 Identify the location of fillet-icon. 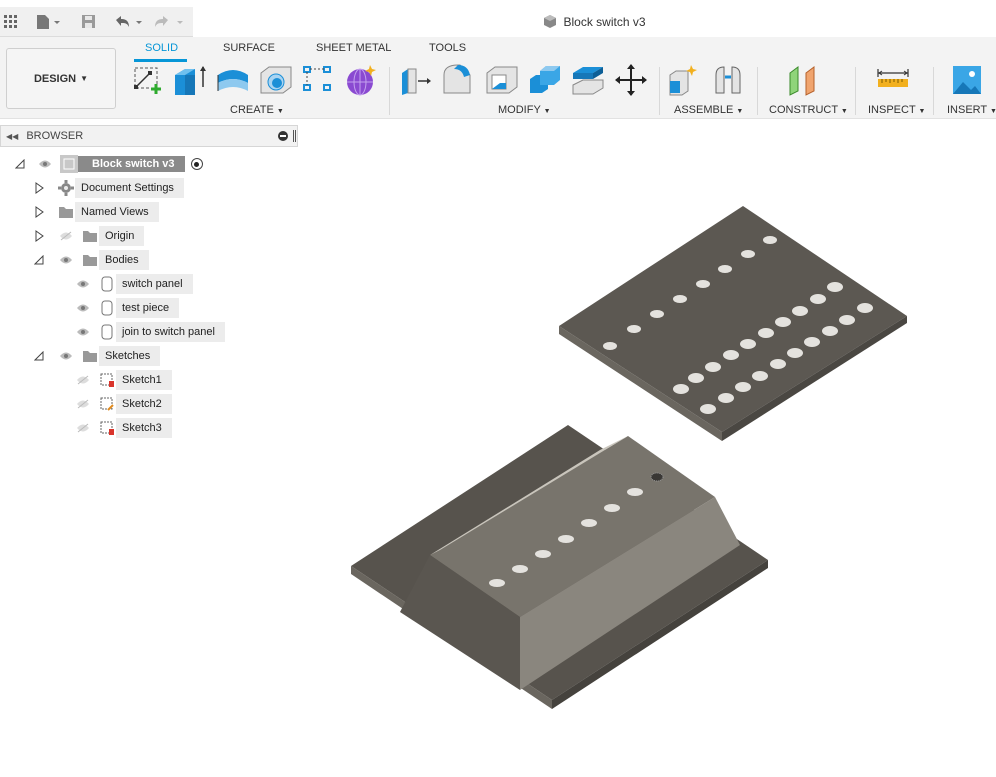
(459, 80).